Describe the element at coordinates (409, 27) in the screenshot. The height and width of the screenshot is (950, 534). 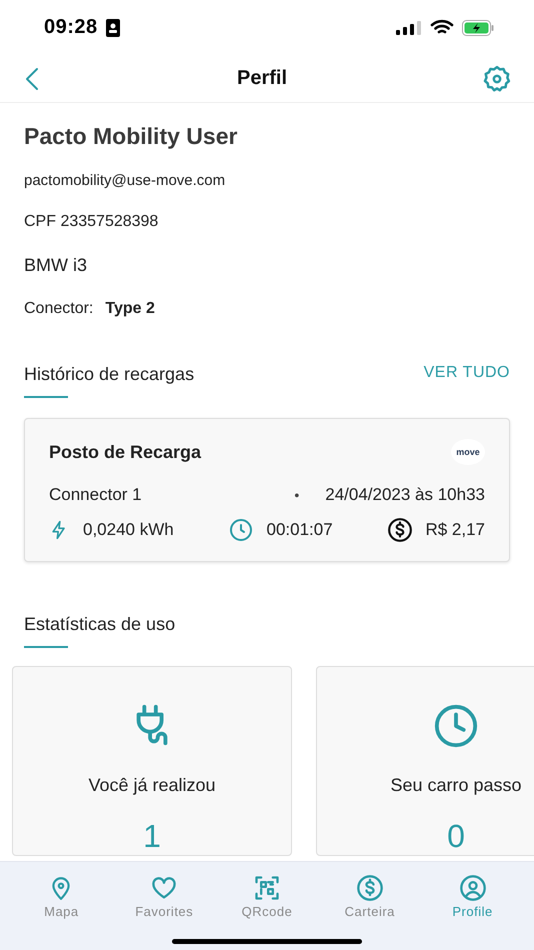
I see `signal-icon` at that location.